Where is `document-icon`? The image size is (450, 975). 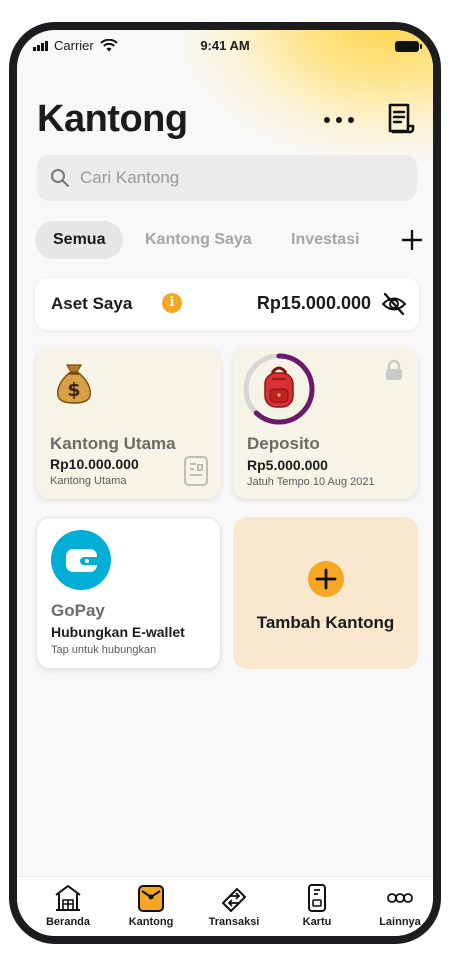 document-icon is located at coordinates (196, 471).